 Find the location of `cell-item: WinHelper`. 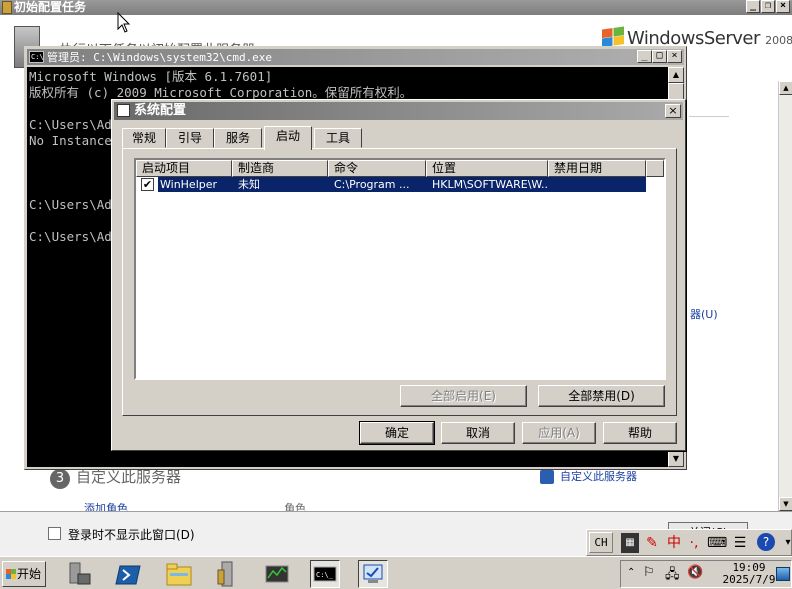

cell-item: WinHelper is located at coordinates (189, 184).